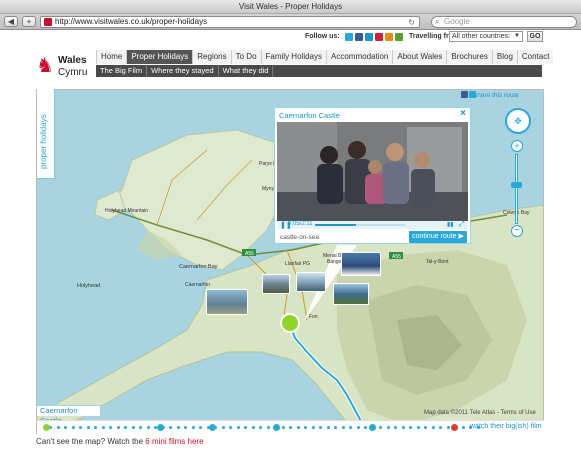 The width and height of the screenshot is (581, 456). What do you see at coordinates (399, 37) in the screenshot?
I see `share-icon` at bounding box center [399, 37].